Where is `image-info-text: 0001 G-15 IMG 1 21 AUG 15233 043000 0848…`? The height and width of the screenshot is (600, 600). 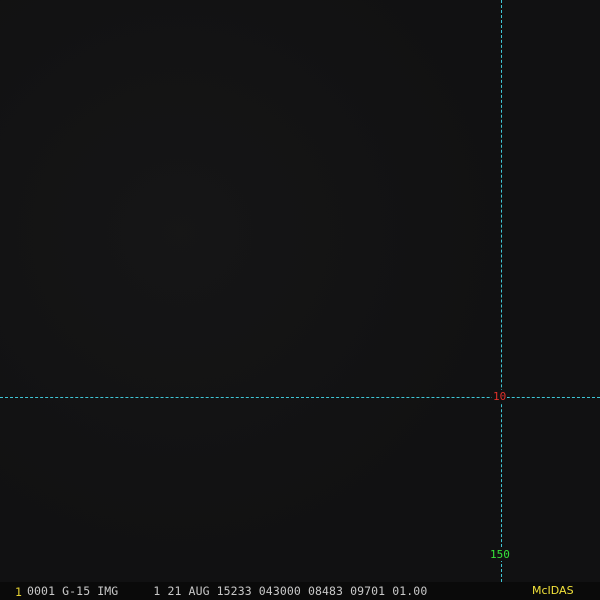
image-info-text: 0001 G-15 IMG 1 21 AUG 15233 043000 0848… is located at coordinates (227, 591).